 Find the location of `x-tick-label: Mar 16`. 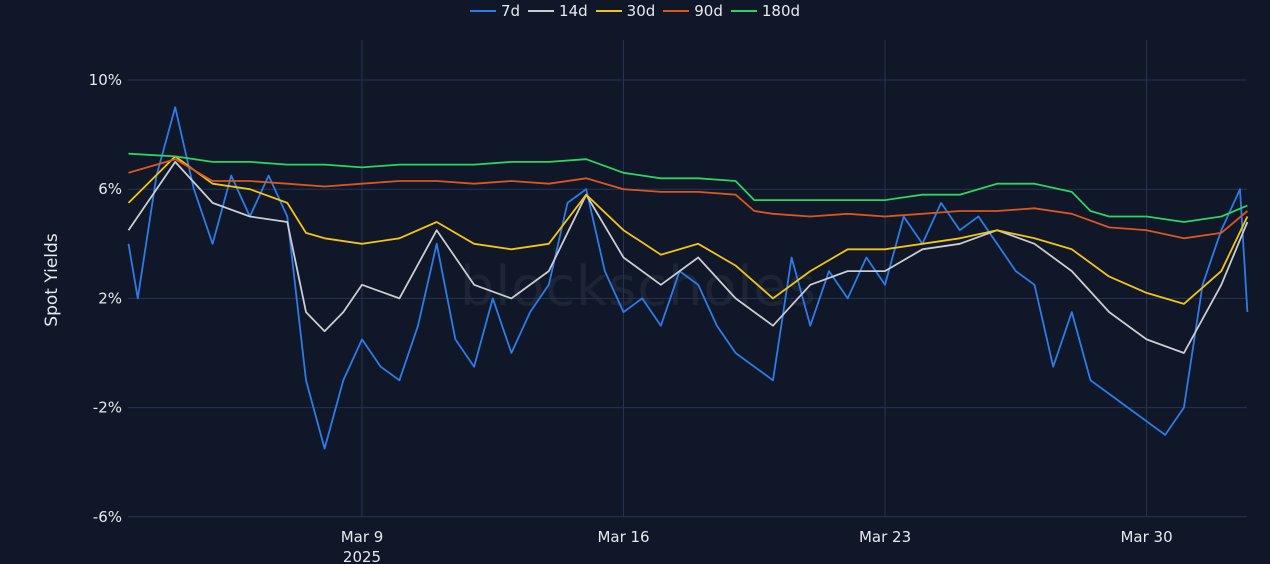

x-tick-label: Mar 16 is located at coordinates (623, 537).